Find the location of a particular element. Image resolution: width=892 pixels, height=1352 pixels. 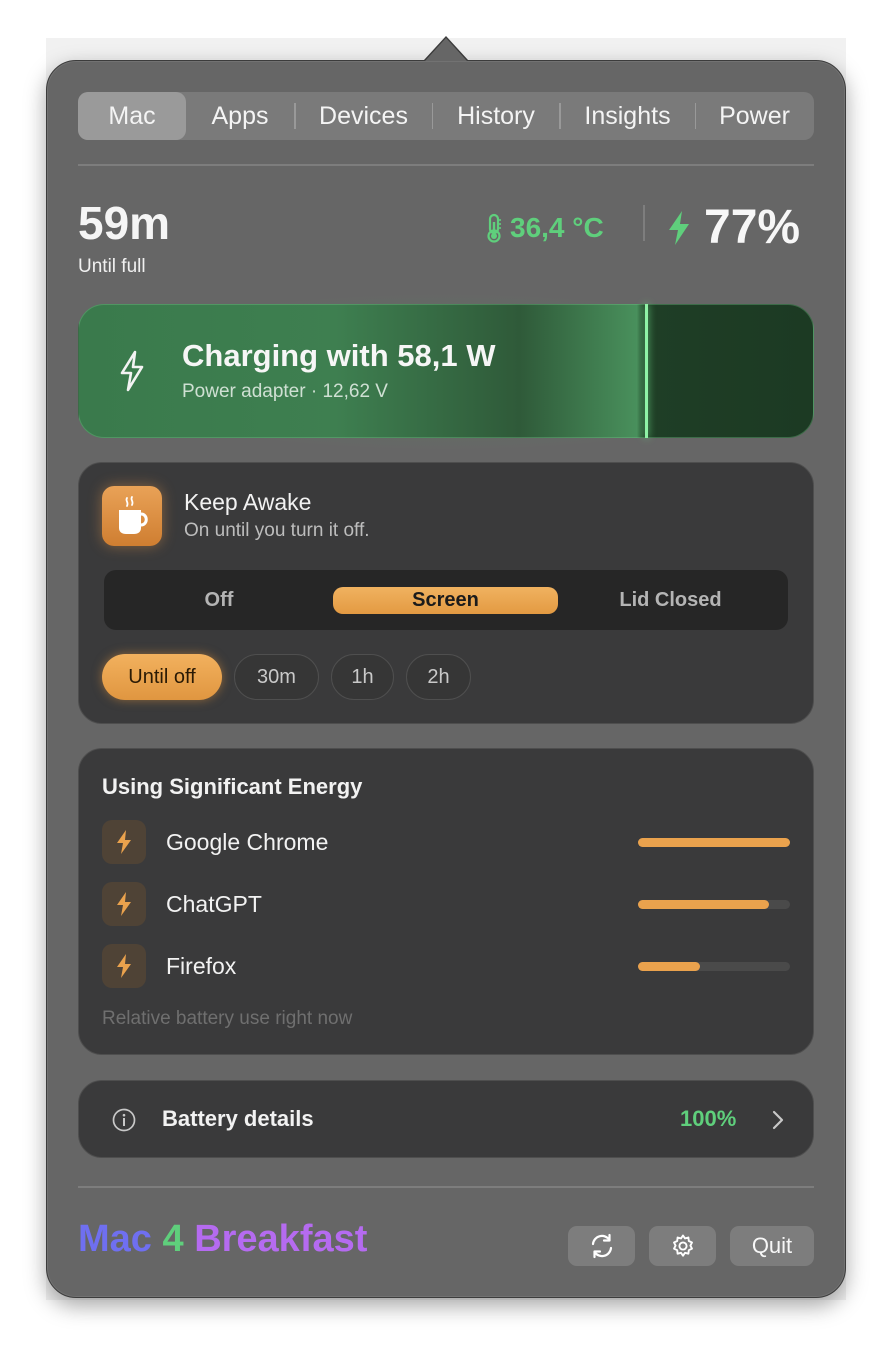

battery-details-label: Battery details is located at coordinates (238, 1118).